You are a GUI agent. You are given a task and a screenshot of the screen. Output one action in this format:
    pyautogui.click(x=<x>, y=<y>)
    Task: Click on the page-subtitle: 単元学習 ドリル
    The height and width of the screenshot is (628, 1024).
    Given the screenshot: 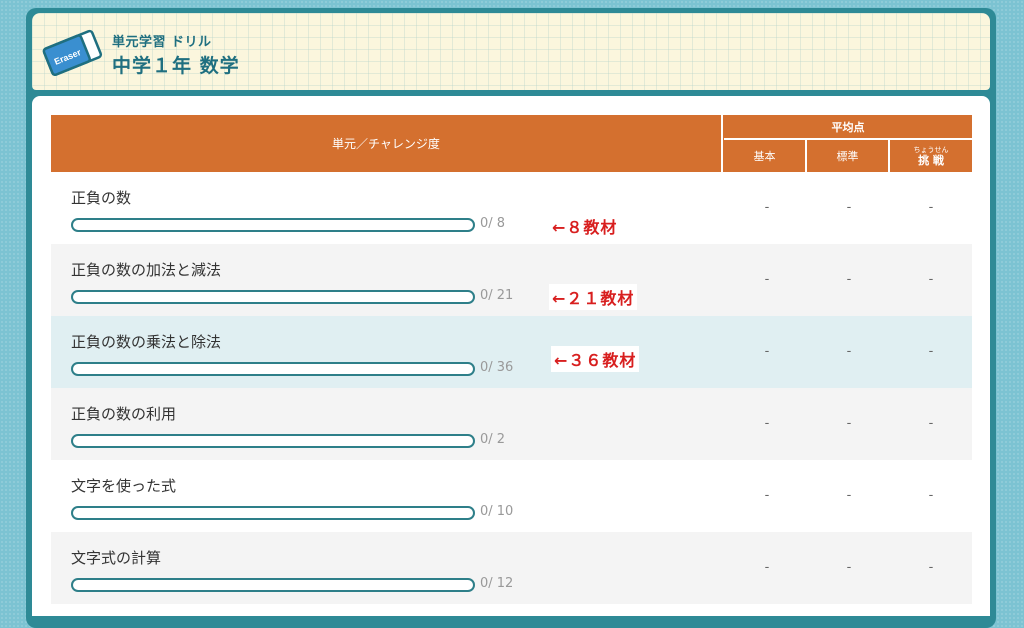 What is the action you would take?
    pyautogui.click(x=162, y=42)
    